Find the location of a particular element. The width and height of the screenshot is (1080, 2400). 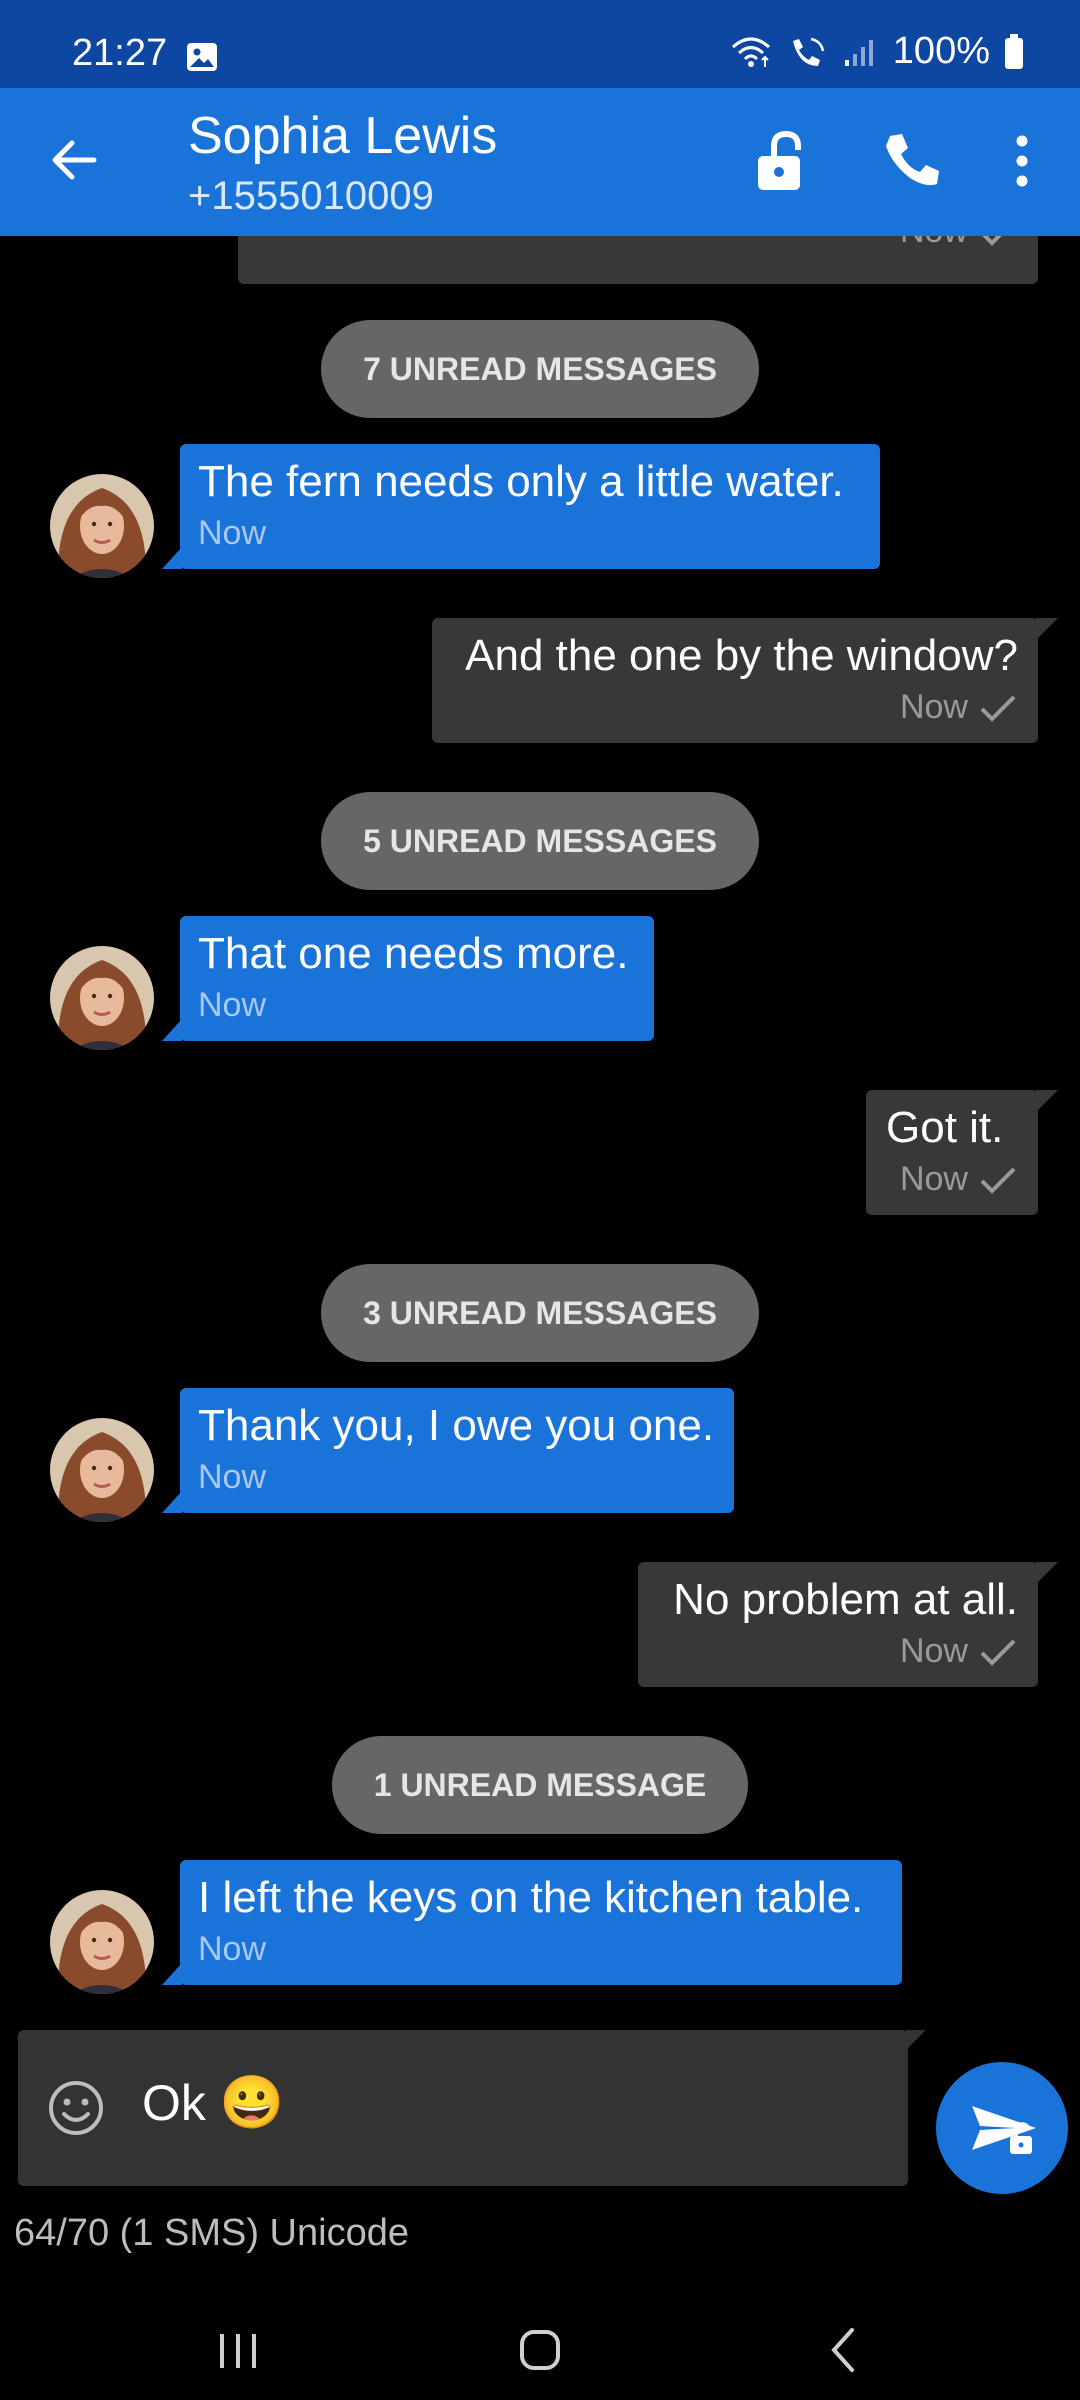

unread-divider: 7 UNREAD MESSAGES is located at coordinates (540, 369).